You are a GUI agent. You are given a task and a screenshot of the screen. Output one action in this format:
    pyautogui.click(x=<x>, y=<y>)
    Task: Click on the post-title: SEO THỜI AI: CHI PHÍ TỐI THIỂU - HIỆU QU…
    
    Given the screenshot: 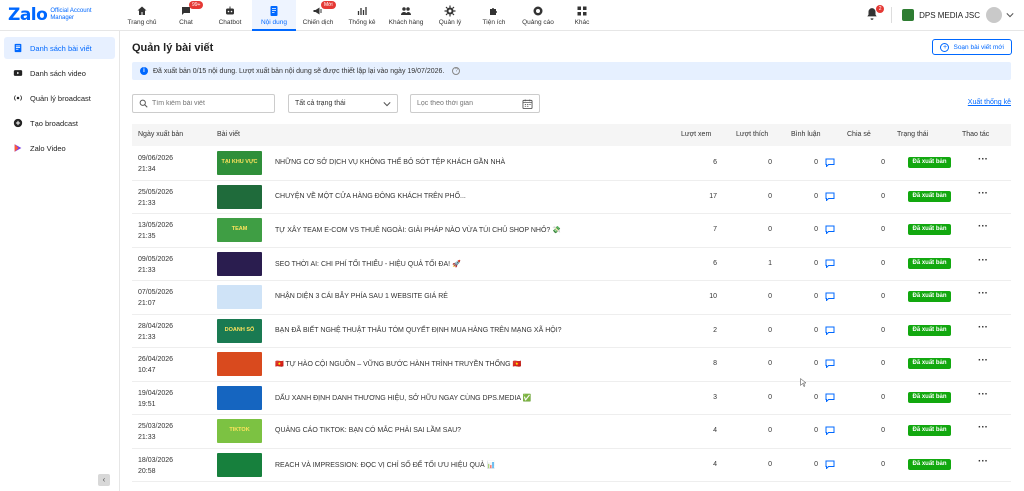 What is the action you would take?
    pyautogui.click(x=368, y=264)
    